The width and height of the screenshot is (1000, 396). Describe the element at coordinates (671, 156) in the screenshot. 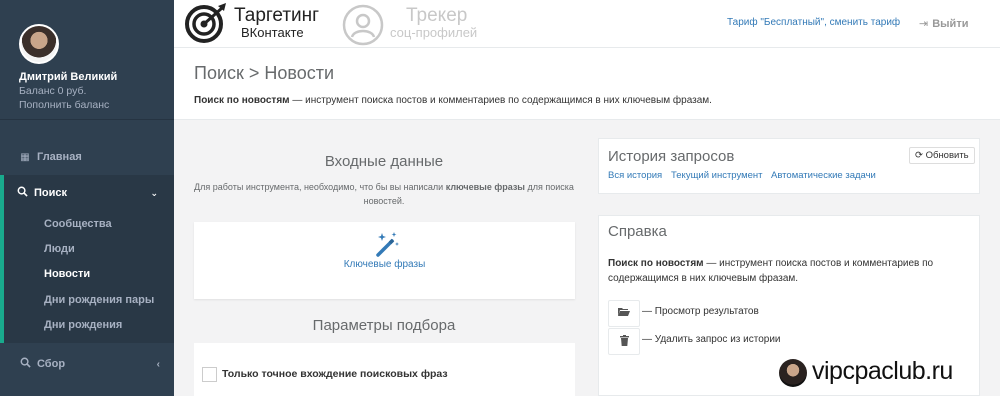

I see `history-title: История запросов` at that location.